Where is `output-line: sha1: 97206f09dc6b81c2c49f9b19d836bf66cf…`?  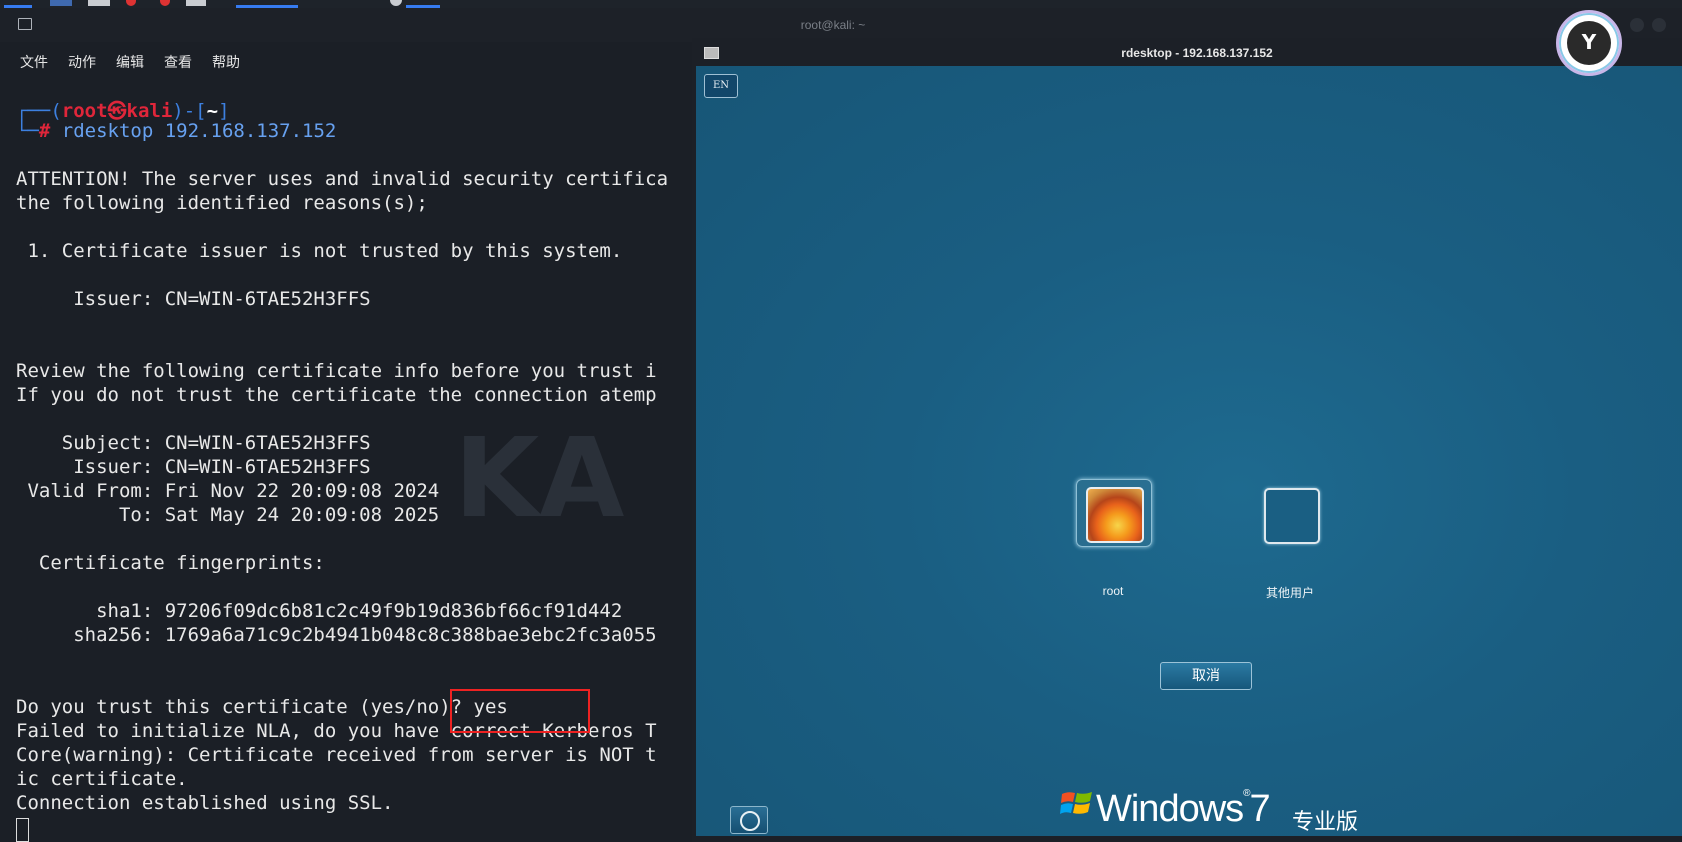
output-line: sha1: 97206f09dc6b81c2c49f9b19d836bf66cf… is located at coordinates (319, 611).